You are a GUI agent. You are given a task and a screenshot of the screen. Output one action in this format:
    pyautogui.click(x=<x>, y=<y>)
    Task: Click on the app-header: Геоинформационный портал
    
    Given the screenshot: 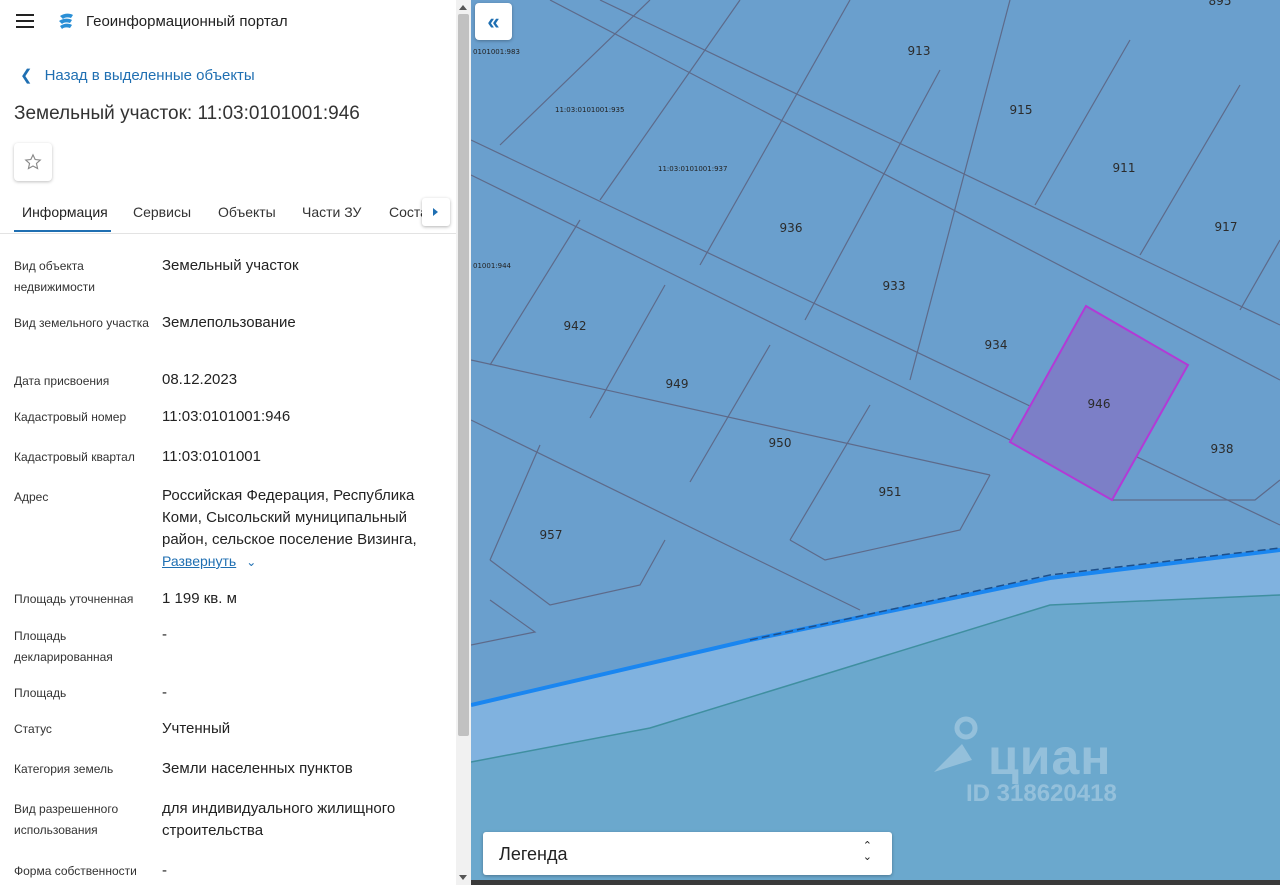 What is the action you would take?
    pyautogui.click(x=228, y=22)
    